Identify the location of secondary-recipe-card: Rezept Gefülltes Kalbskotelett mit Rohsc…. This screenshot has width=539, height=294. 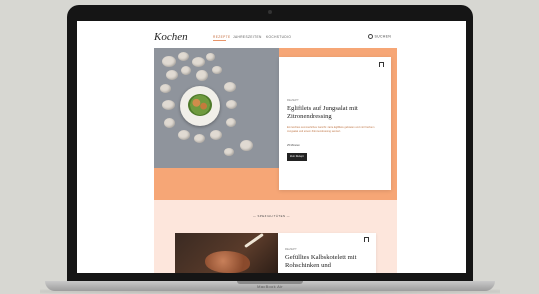
(327, 253).